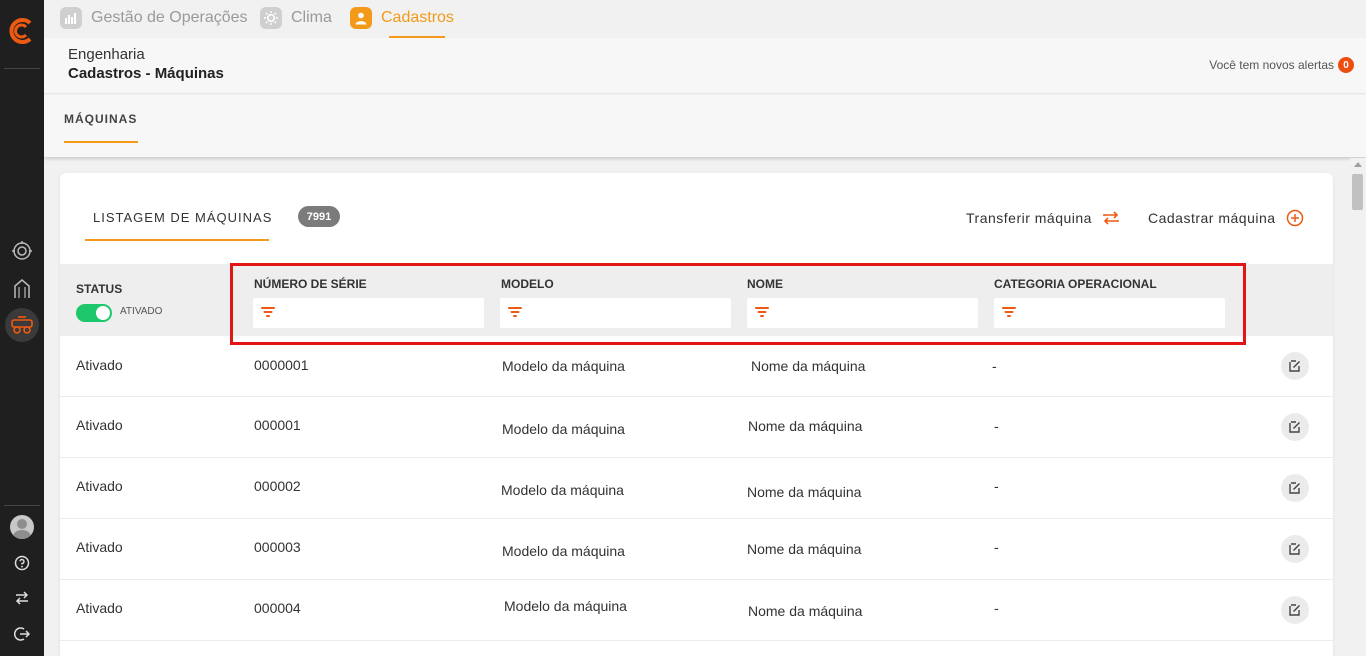 This screenshot has height=656, width=1366. I want to click on sun-icon, so click(271, 17).